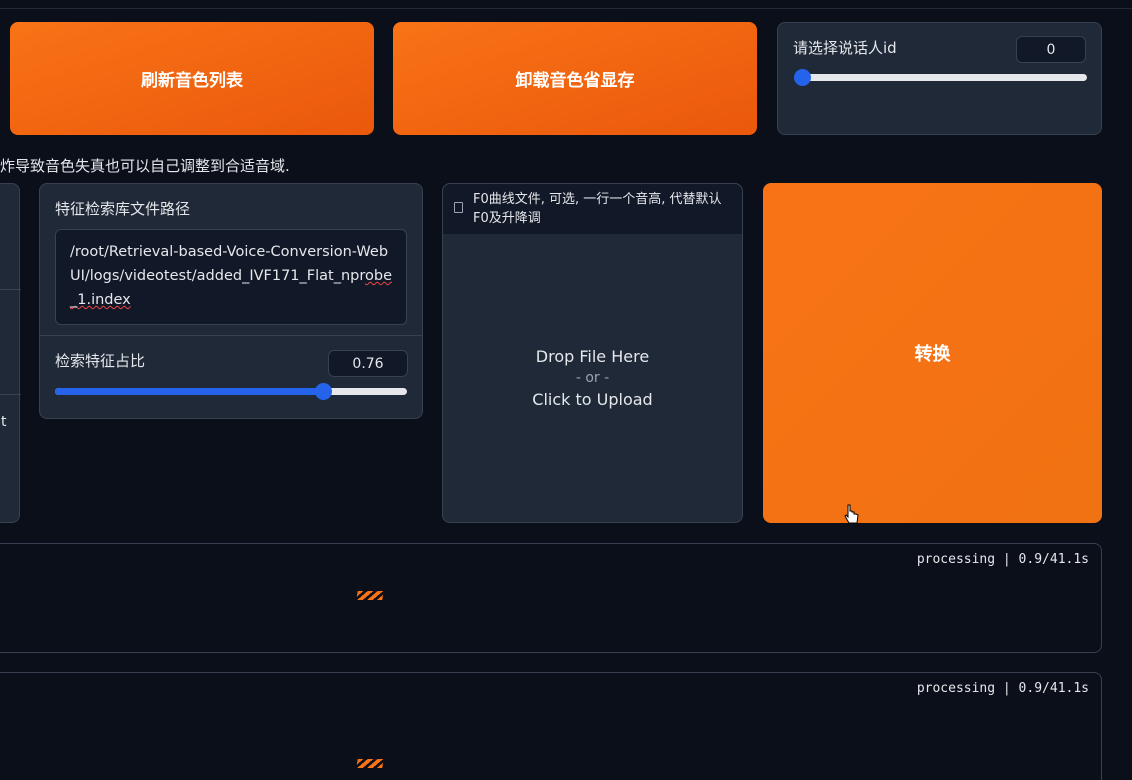  Describe the element at coordinates (231, 335) in the screenshot. I see `index-path-divider` at that location.